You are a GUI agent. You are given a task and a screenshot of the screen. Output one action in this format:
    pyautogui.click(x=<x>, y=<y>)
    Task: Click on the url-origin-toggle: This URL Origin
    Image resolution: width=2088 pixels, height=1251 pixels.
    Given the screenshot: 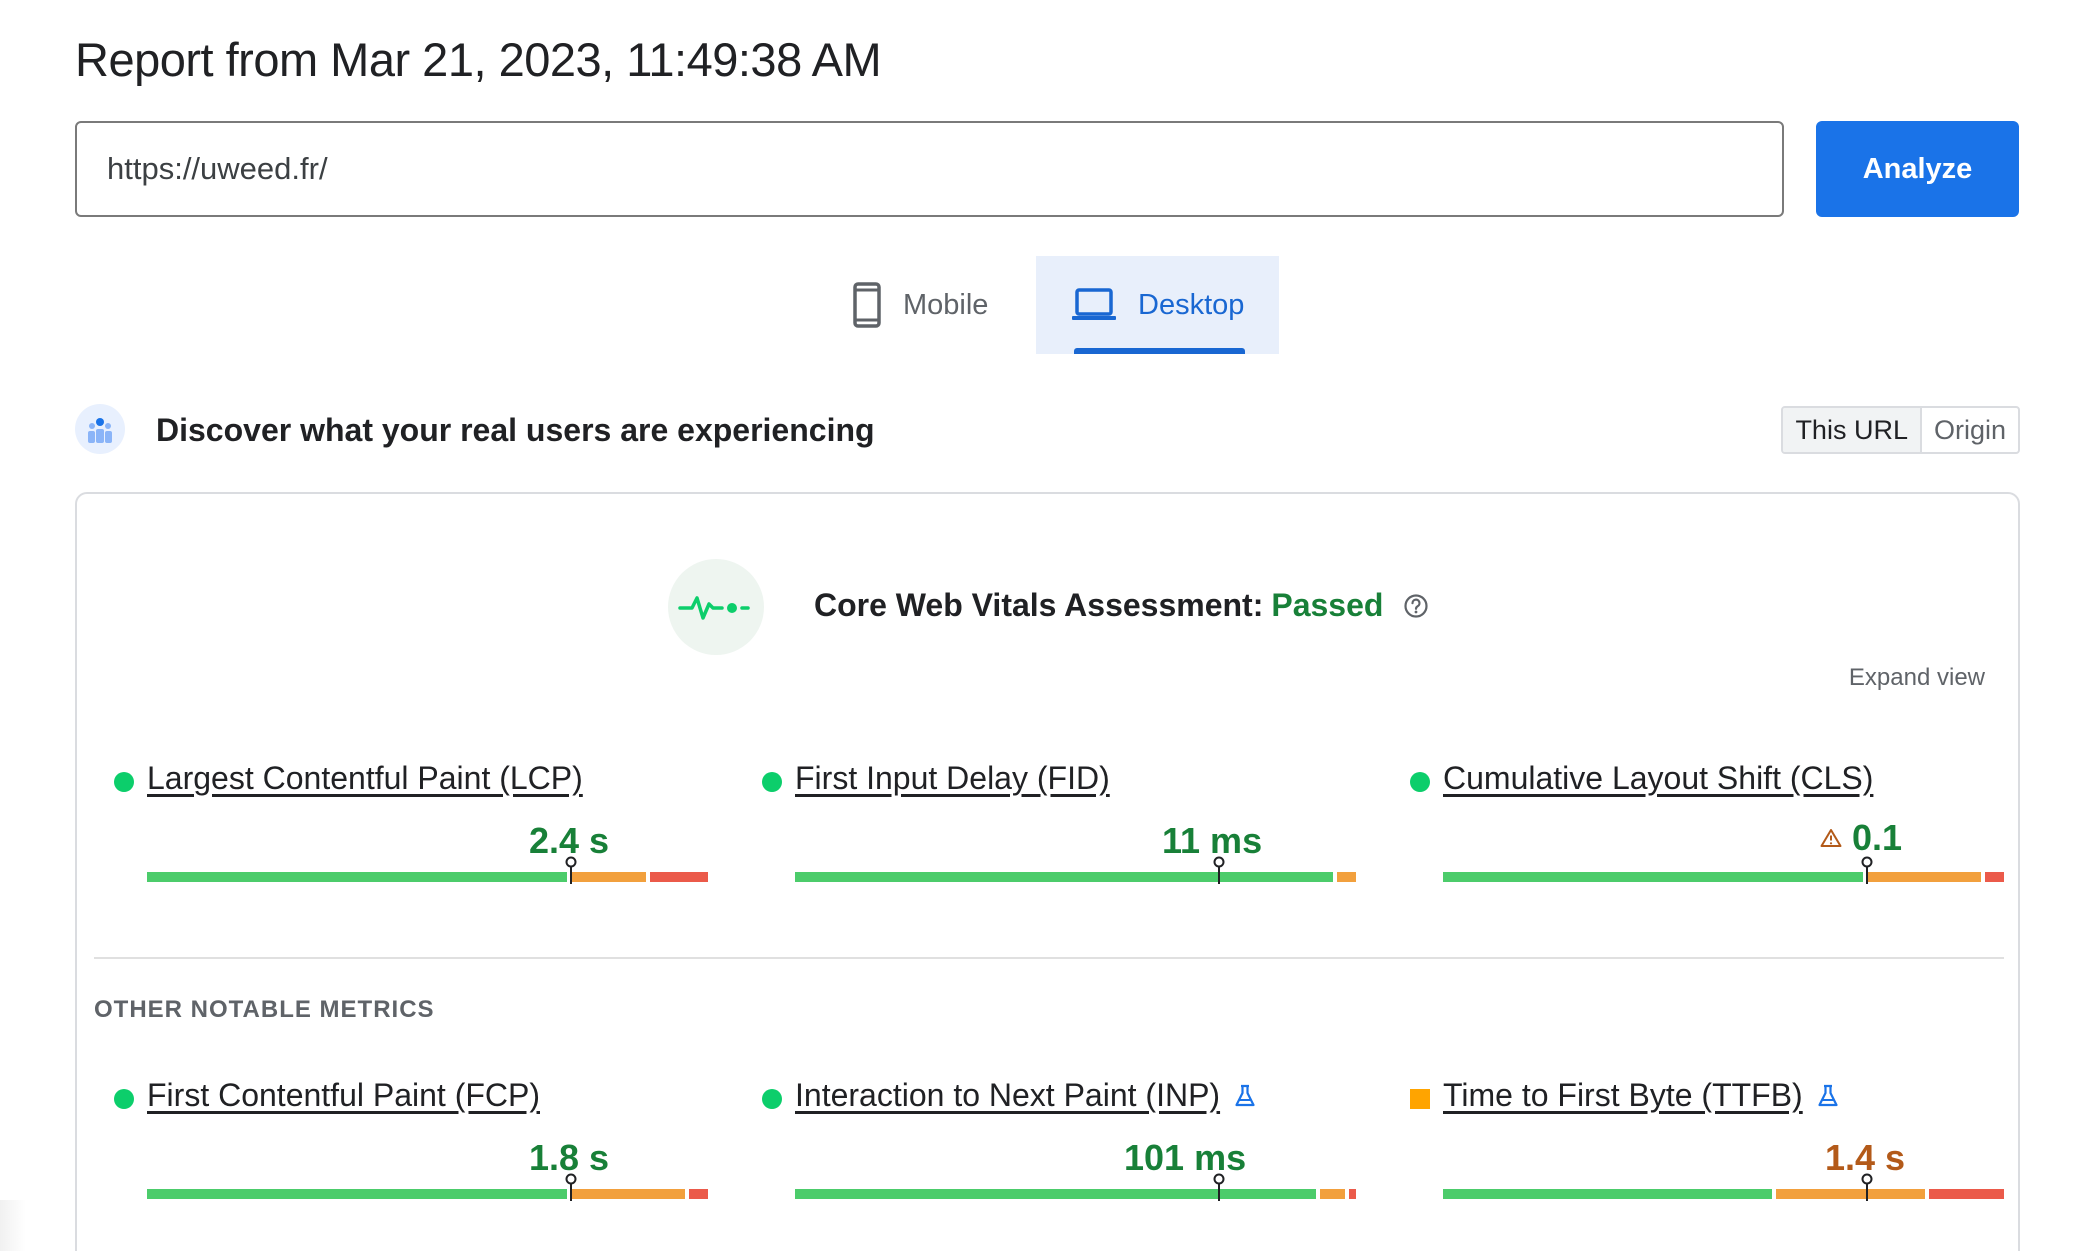 What is the action you would take?
    pyautogui.click(x=1900, y=430)
    